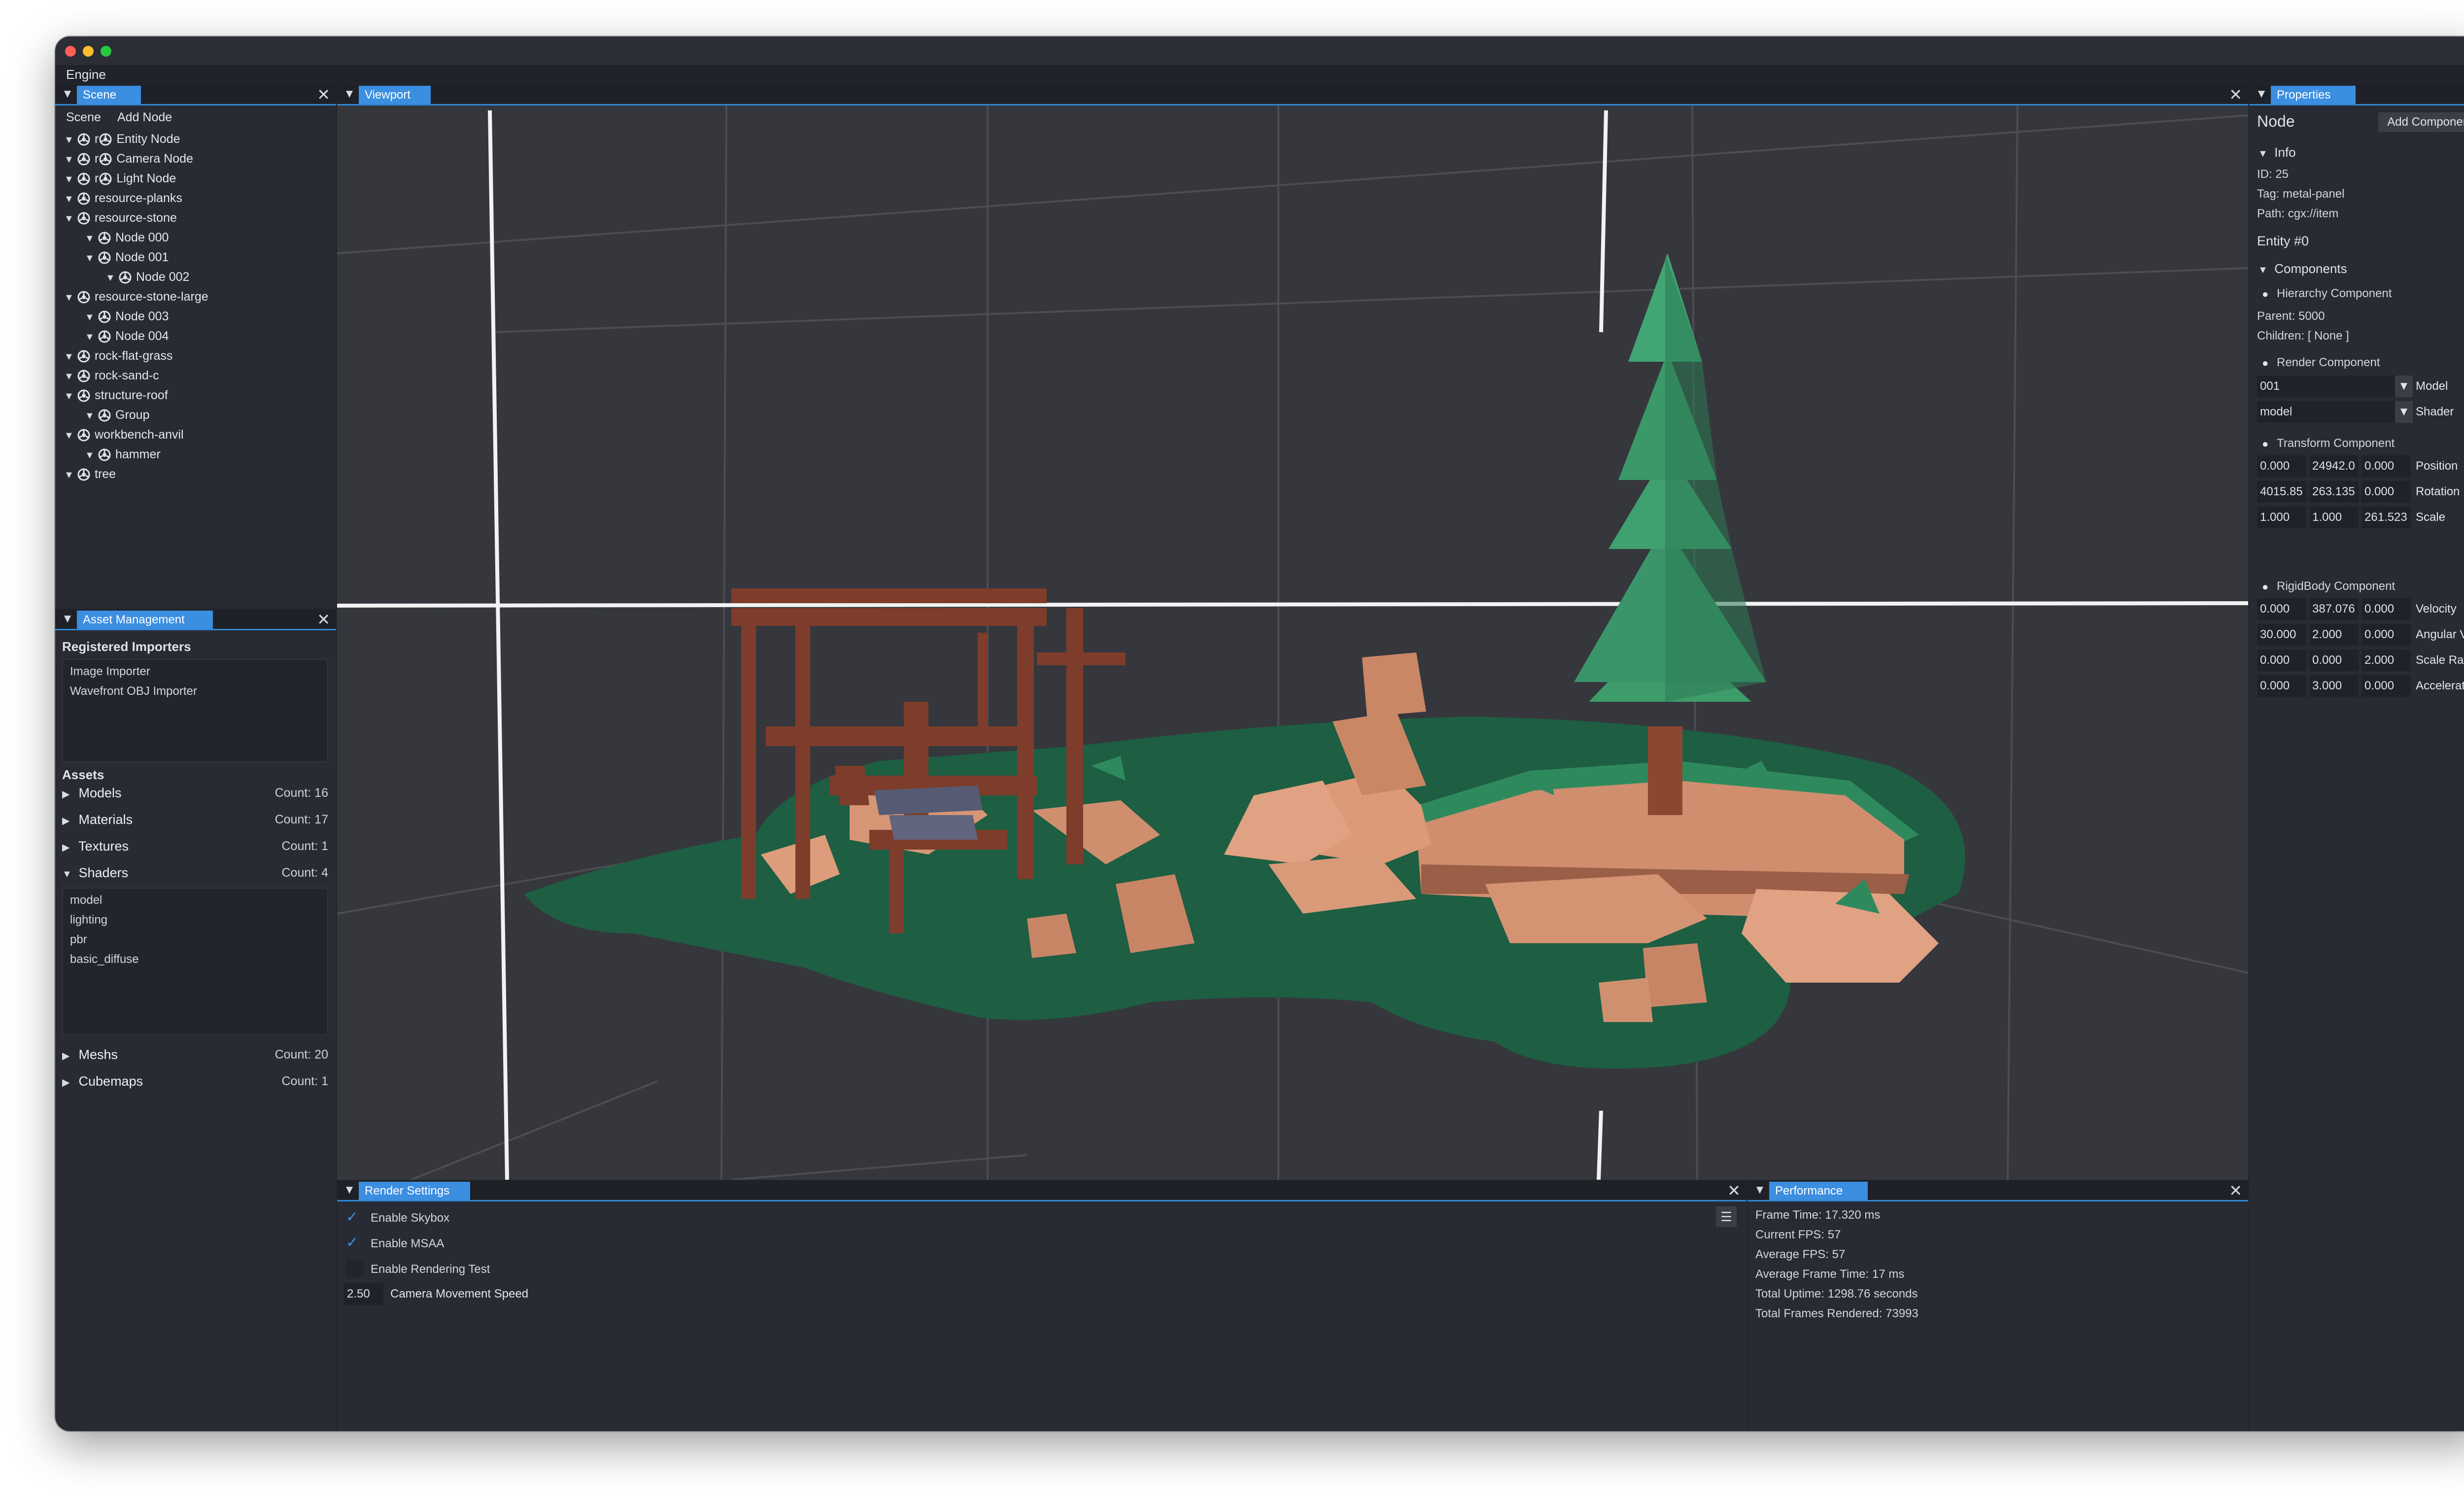 The height and width of the screenshot is (1505, 2464). What do you see at coordinates (2421, 122) in the screenshot?
I see `add-component-button: Add Component` at bounding box center [2421, 122].